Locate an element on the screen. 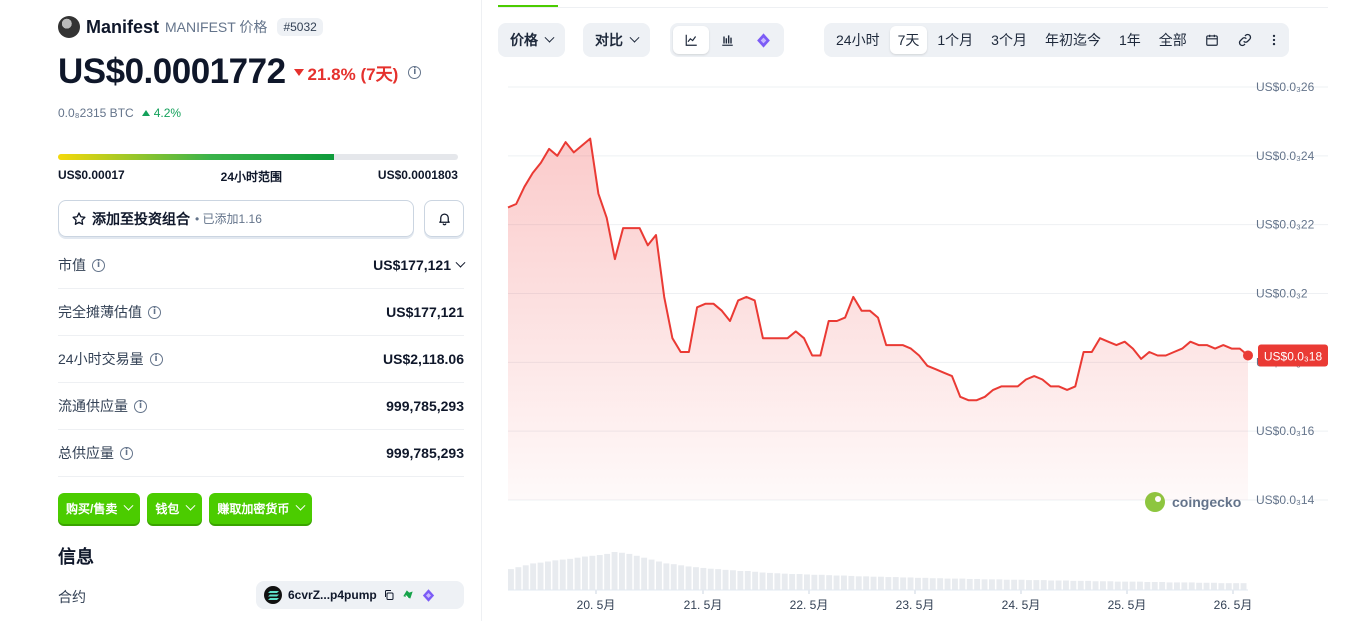 The height and width of the screenshot is (621, 1360). price-alert-button is located at coordinates (444, 218).